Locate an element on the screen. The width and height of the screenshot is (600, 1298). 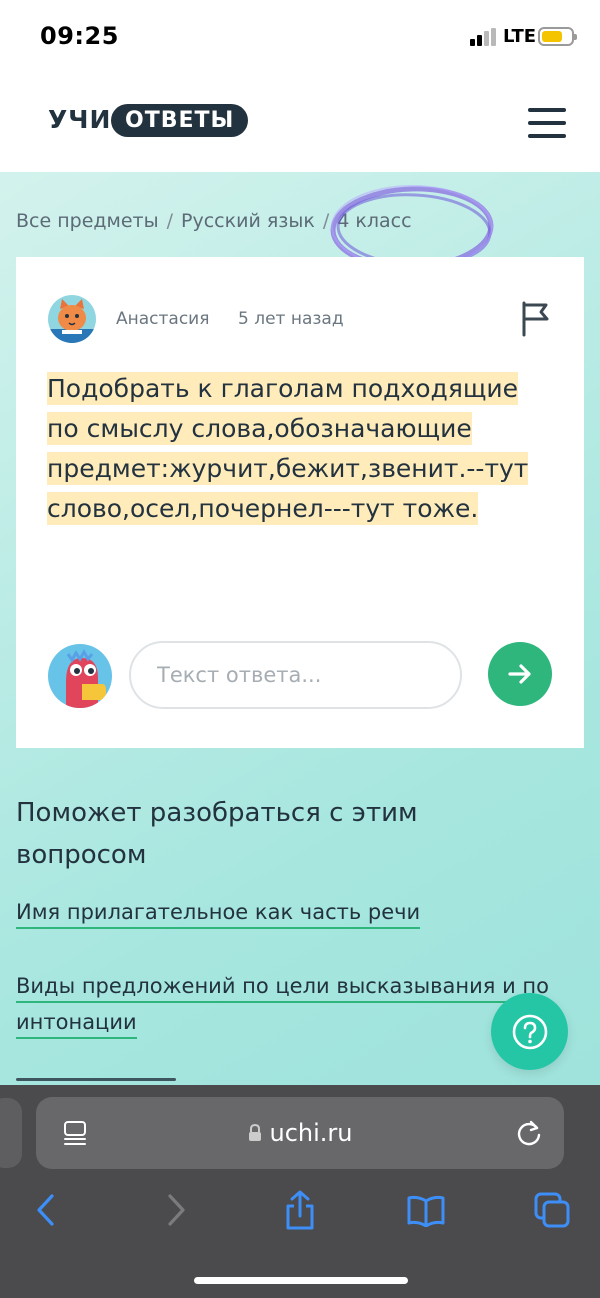
address-bar: uchi.ru is located at coordinates (300, 1133).